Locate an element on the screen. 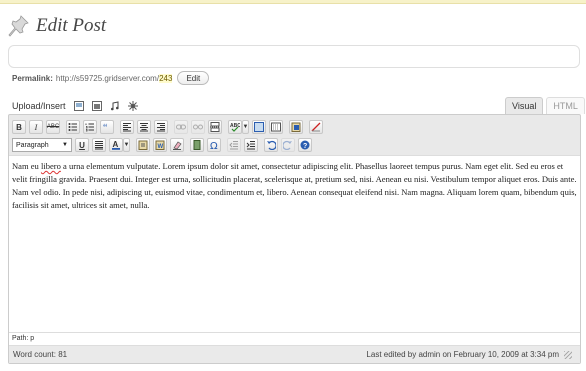  indent-button is located at coordinates (251, 145).